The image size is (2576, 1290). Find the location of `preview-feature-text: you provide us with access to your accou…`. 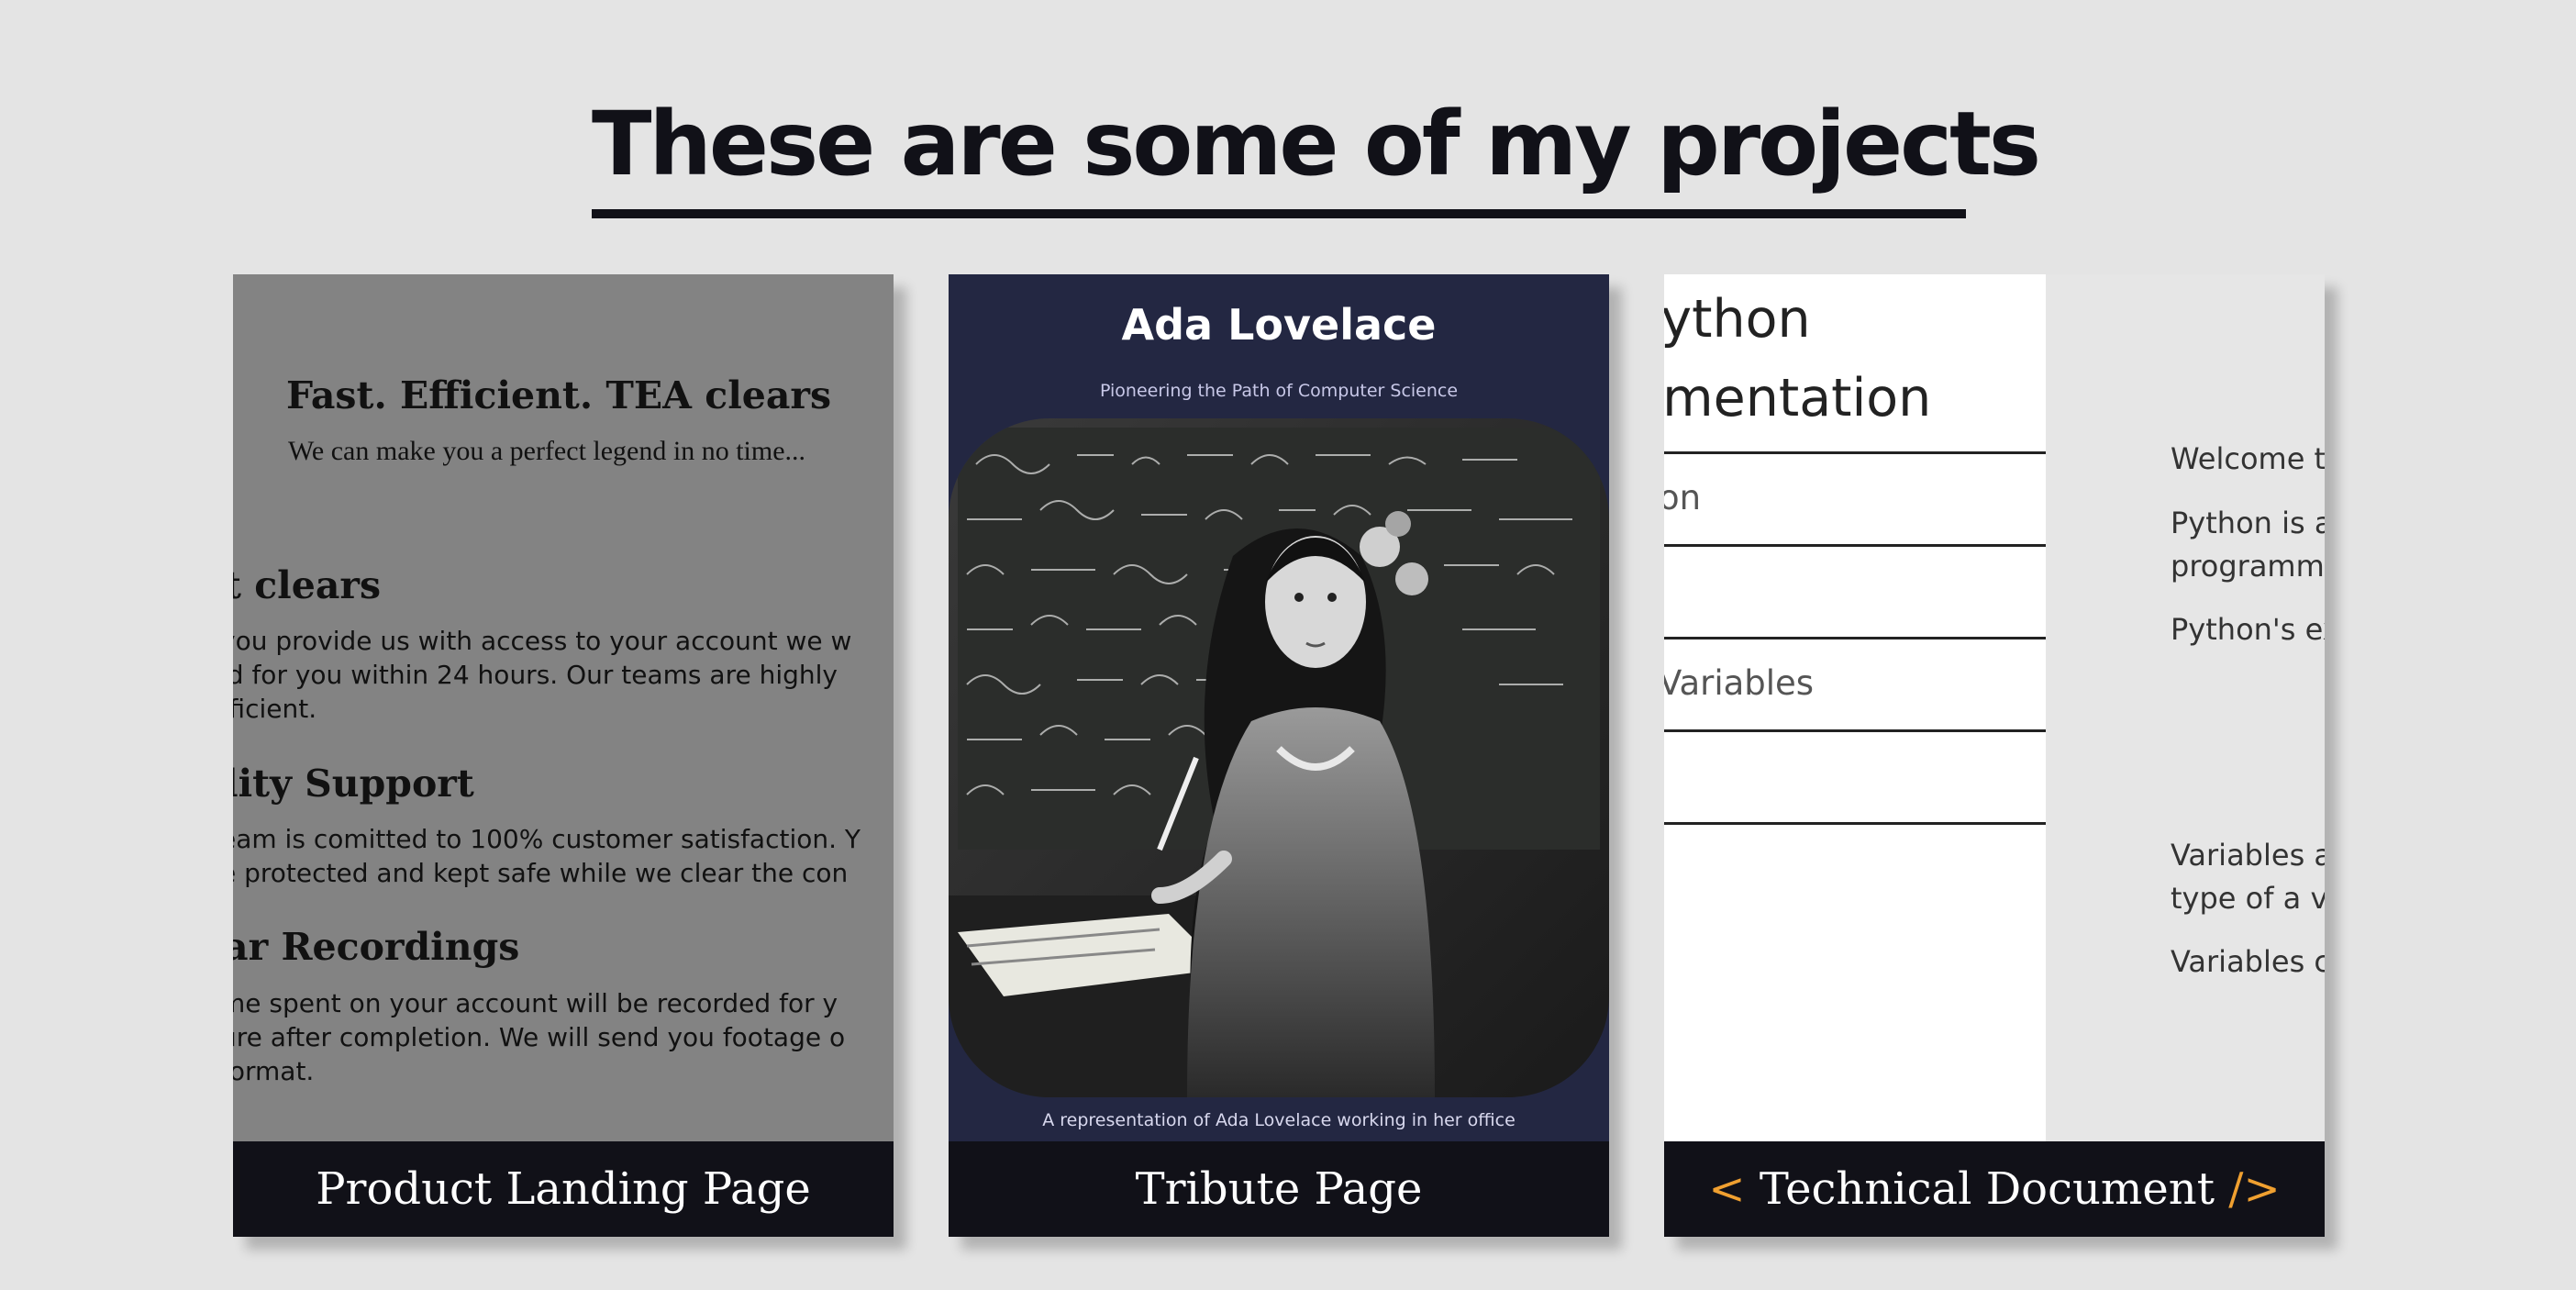

preview-feature-text: you provide us with access to your accou… is located at coordinates (542, 675).